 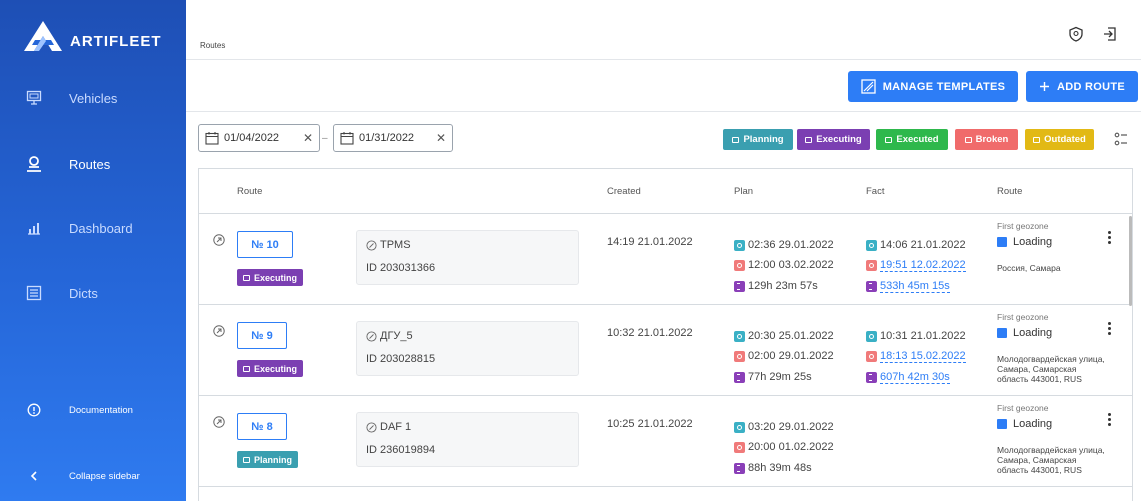 I want to click on plan-end: 12:00 03.02.2022, so click(x=784, y=265).